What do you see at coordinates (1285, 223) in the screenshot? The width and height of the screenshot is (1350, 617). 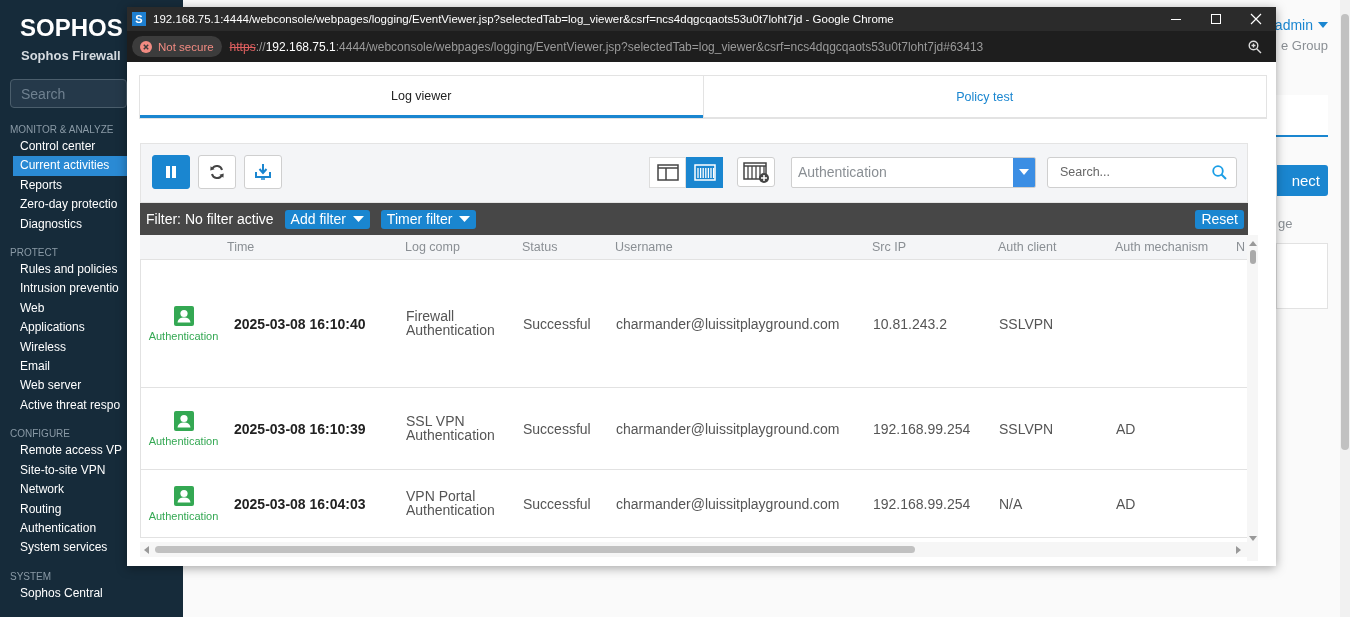 I see `label: ge` at bounding box center [1285, 223].